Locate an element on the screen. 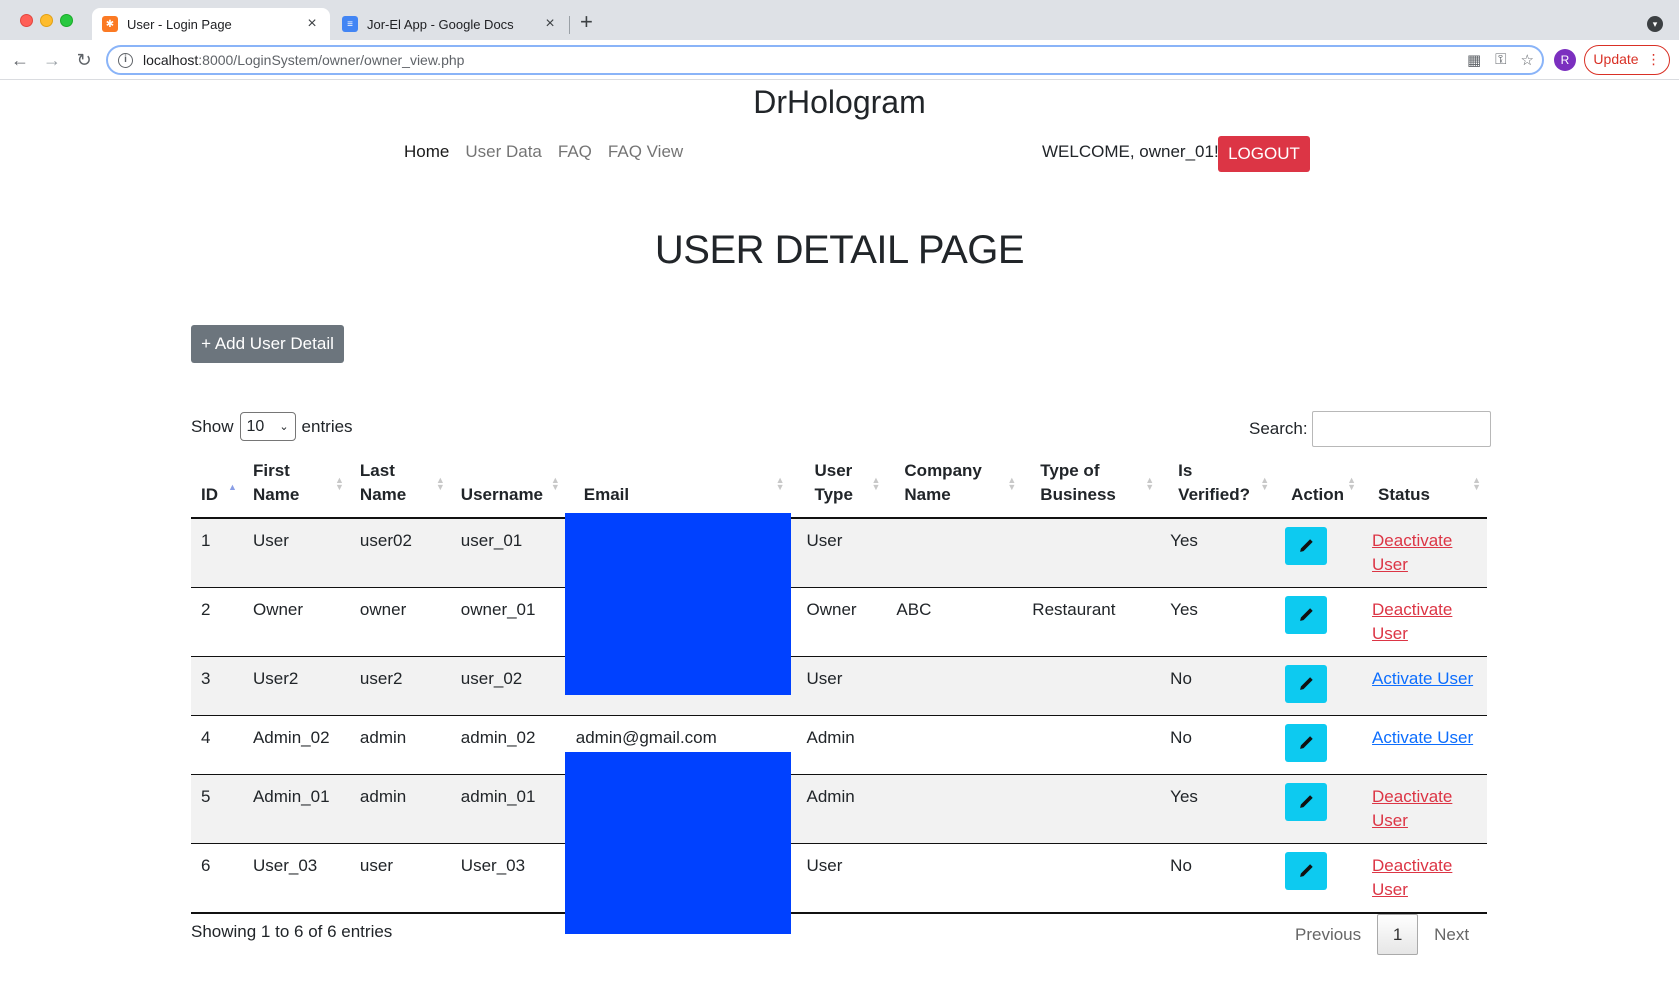 The image size is (1679, 992). tab-separator is located at coordinates (569, 25).